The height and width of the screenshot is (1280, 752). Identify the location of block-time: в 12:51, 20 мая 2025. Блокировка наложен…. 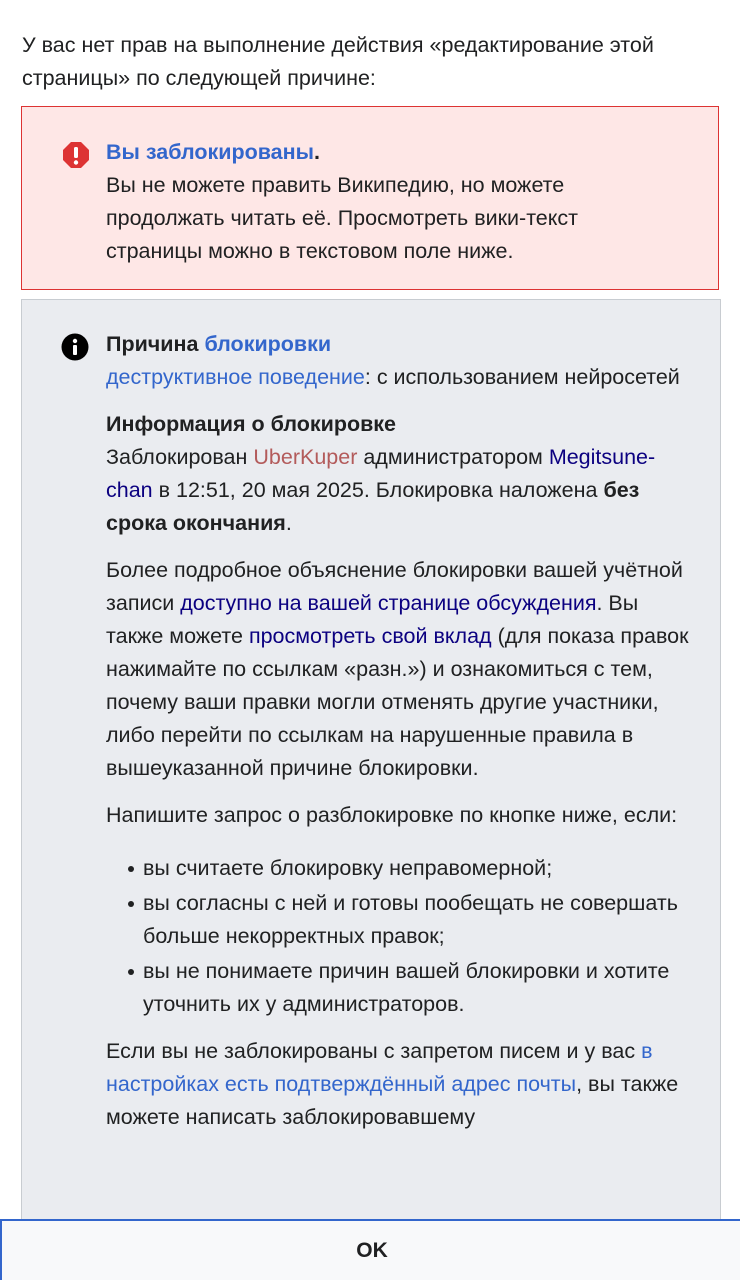
(378, 490).